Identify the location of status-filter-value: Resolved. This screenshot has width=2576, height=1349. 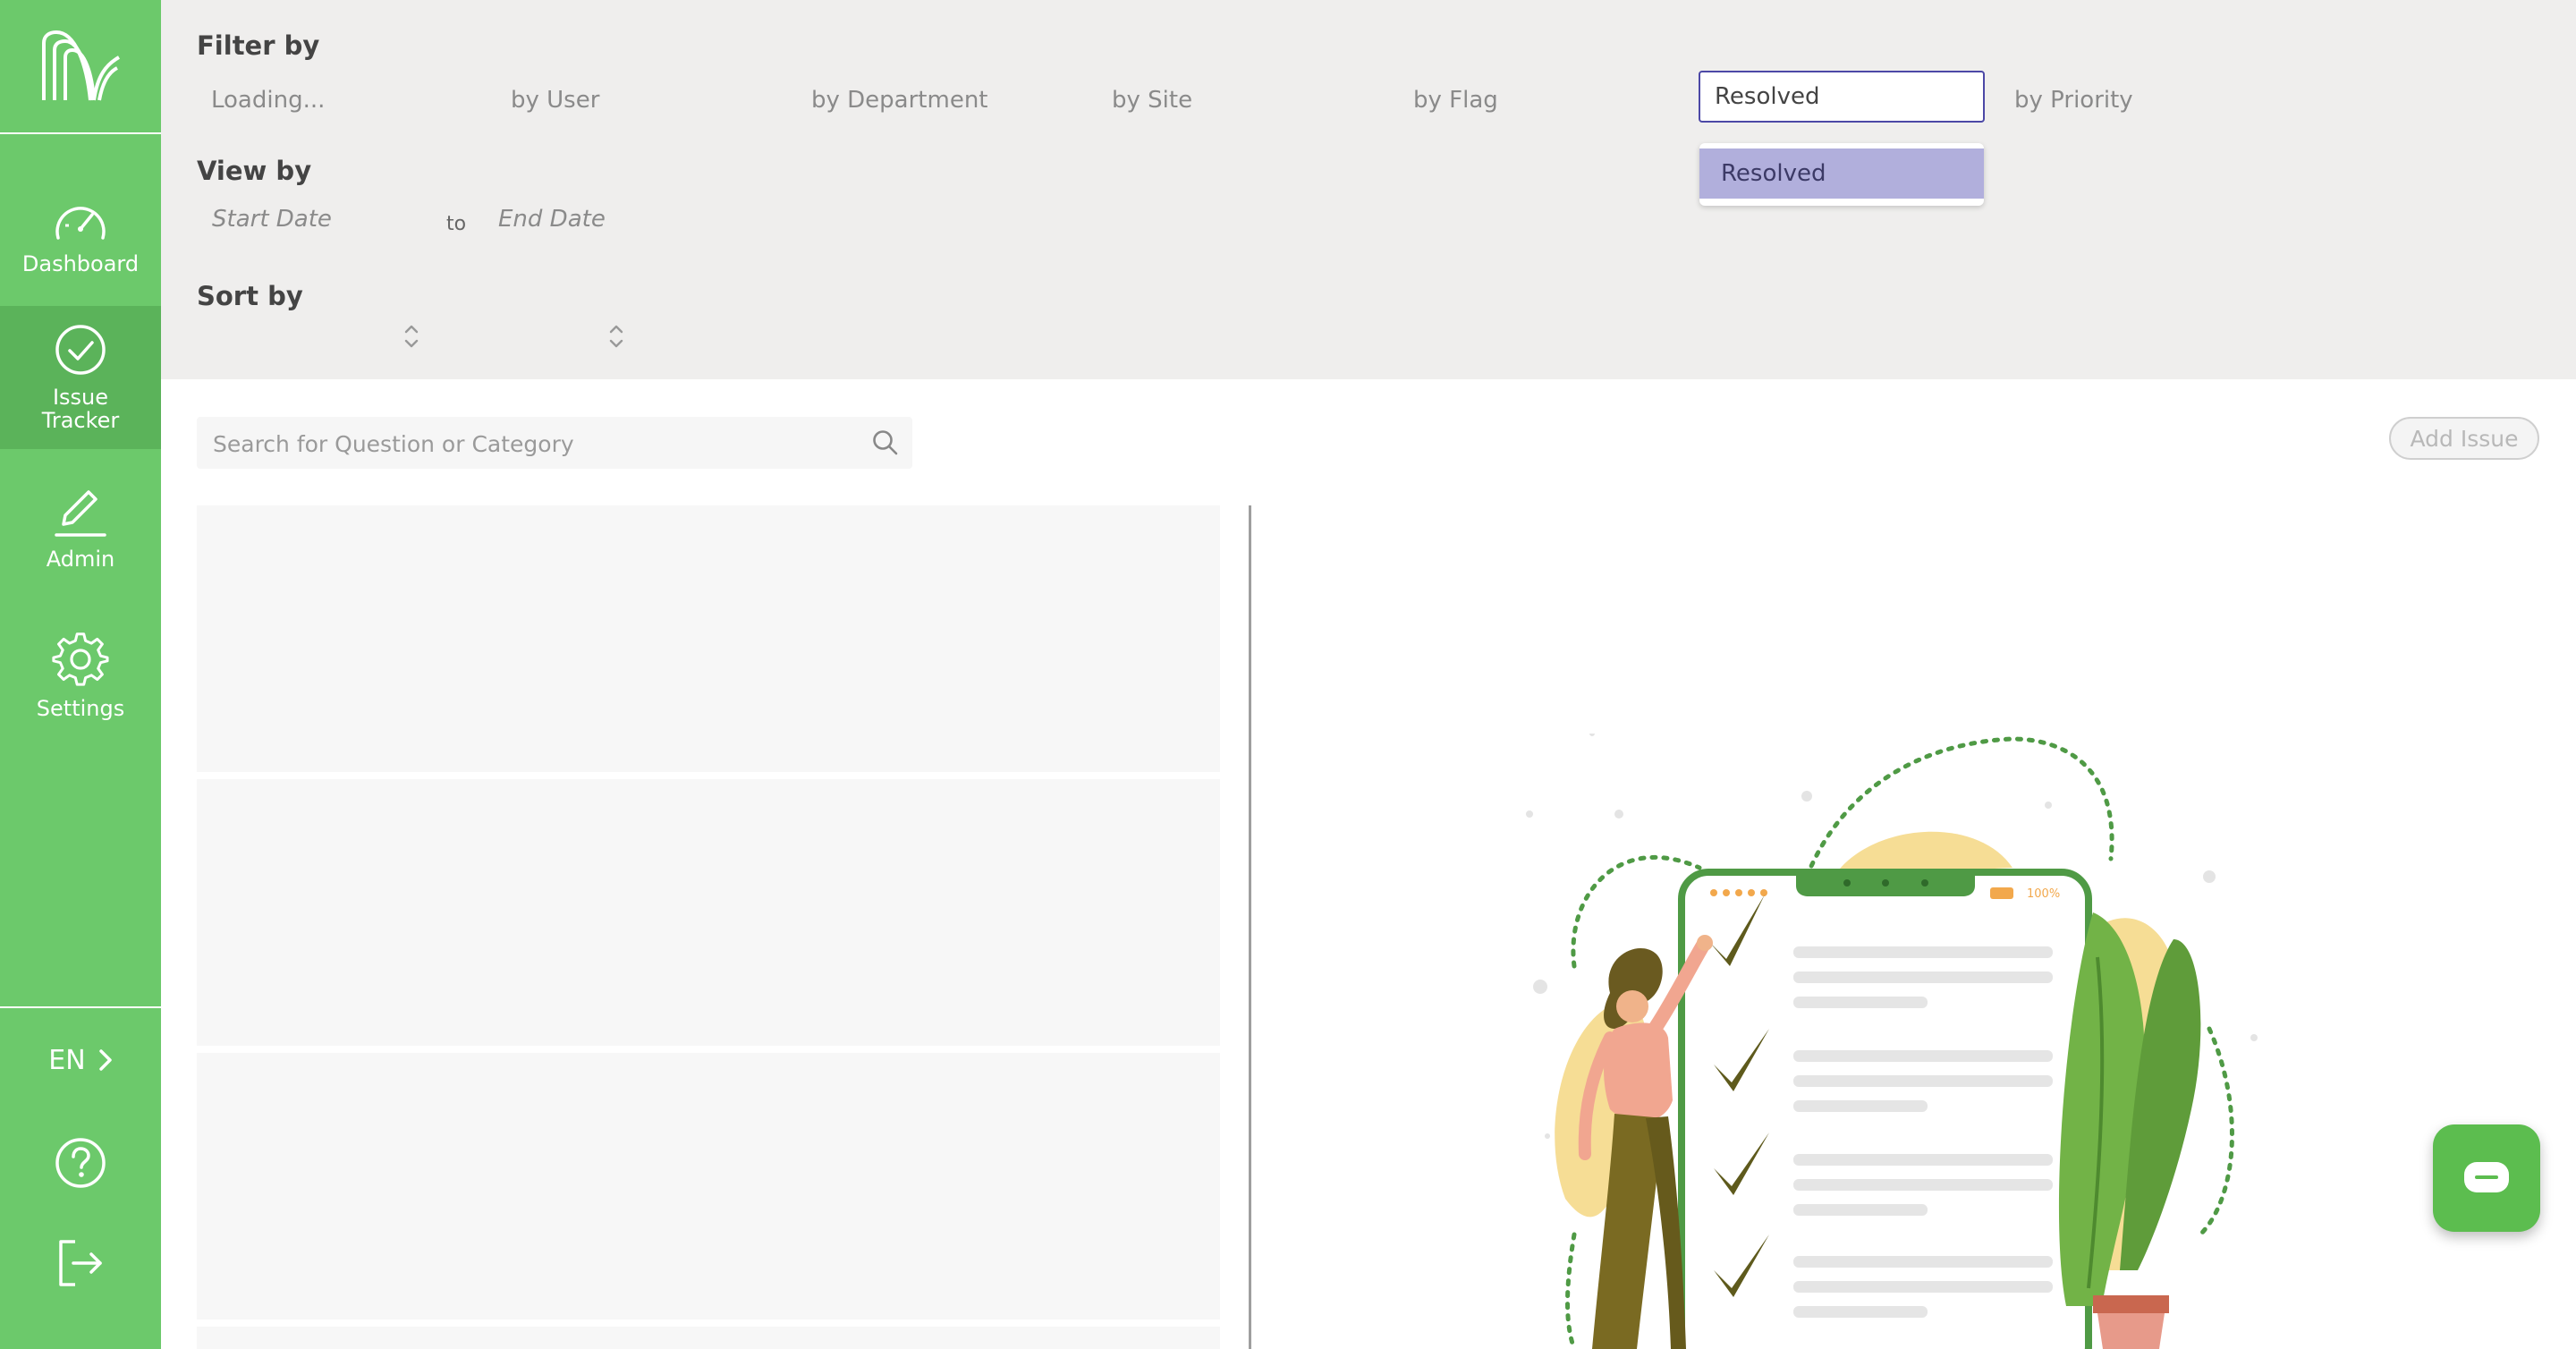
(1767, 96).